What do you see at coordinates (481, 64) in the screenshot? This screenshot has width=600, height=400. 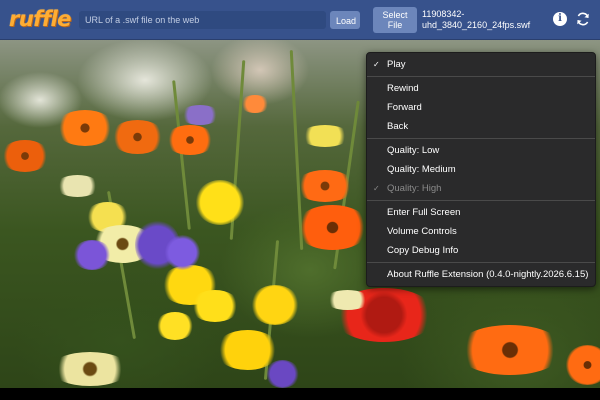 I see `menu-item-play: ✓ Play` at bounding box center [481, 64].